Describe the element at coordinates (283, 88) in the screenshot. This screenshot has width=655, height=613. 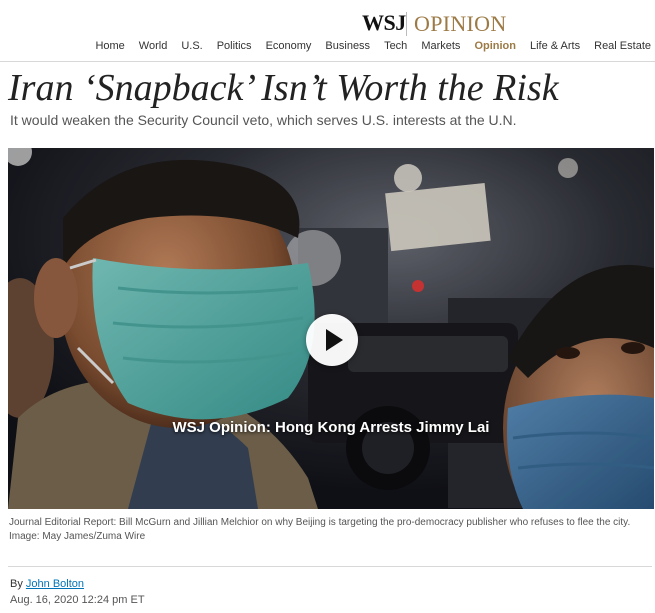
I see `article-headline: Iran ‘Snapback’ Isn’t Worth the Risk` at that location.